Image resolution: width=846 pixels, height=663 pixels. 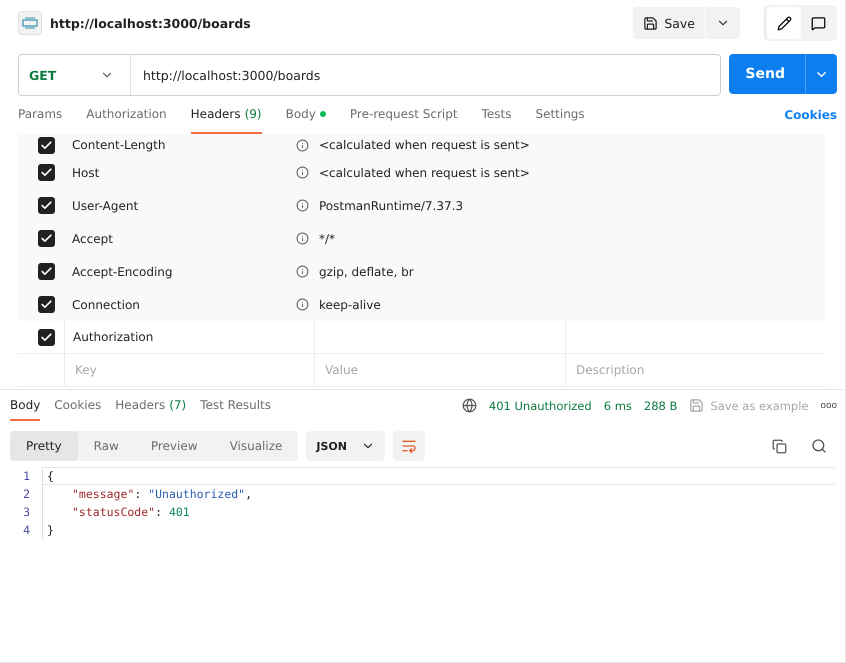 What do you see at coordinates (440, 370) in the screenshot?
I see `value-input: Value` at bounding box center [440, 370].